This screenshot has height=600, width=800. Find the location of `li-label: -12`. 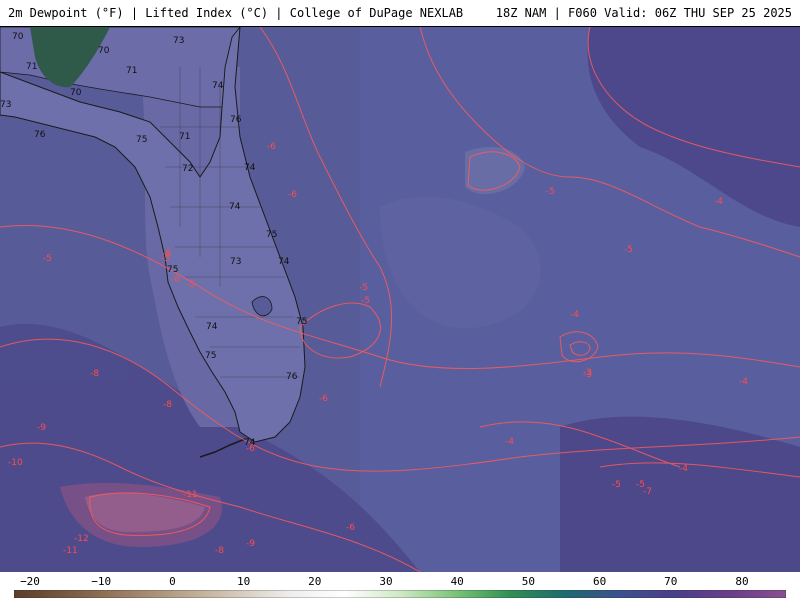

li-label: -12 is located at coordinates (81, 539).